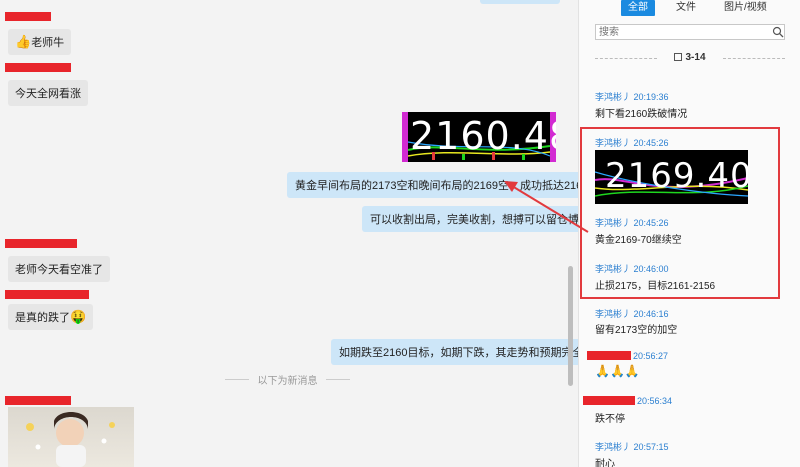 The image size is (800, 467). Describe the element at coordinates (636, 328) in the screenshot. I see `history-message-text: 留有2173空的加空` at that location.